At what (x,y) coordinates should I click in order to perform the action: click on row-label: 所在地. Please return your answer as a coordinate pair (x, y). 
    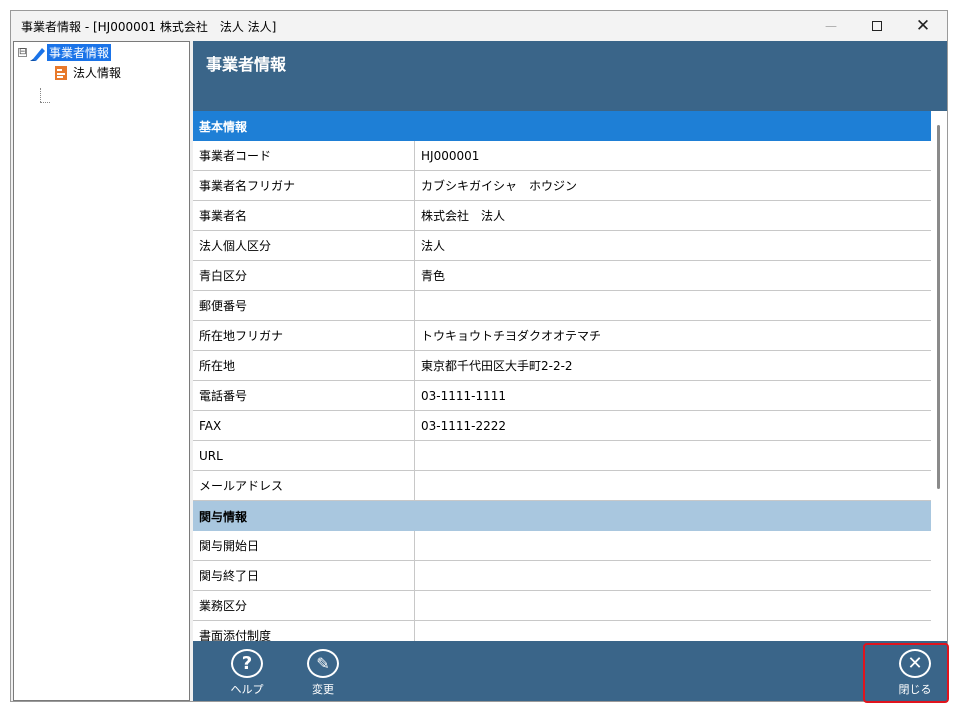
    Looking at the image, I should click on (304, 365).